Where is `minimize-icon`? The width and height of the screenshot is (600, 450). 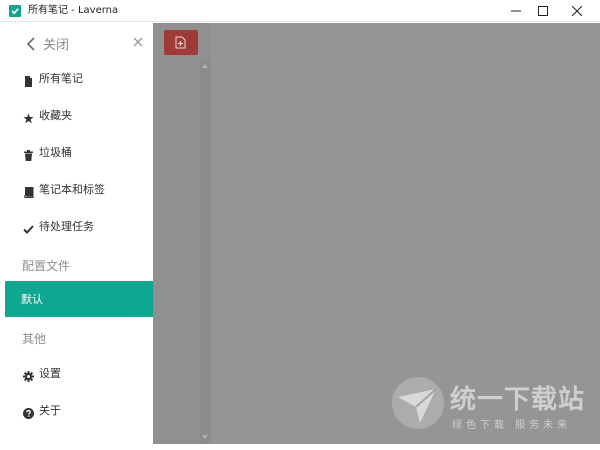 minimize-icon is located at coordinates (516, 11).